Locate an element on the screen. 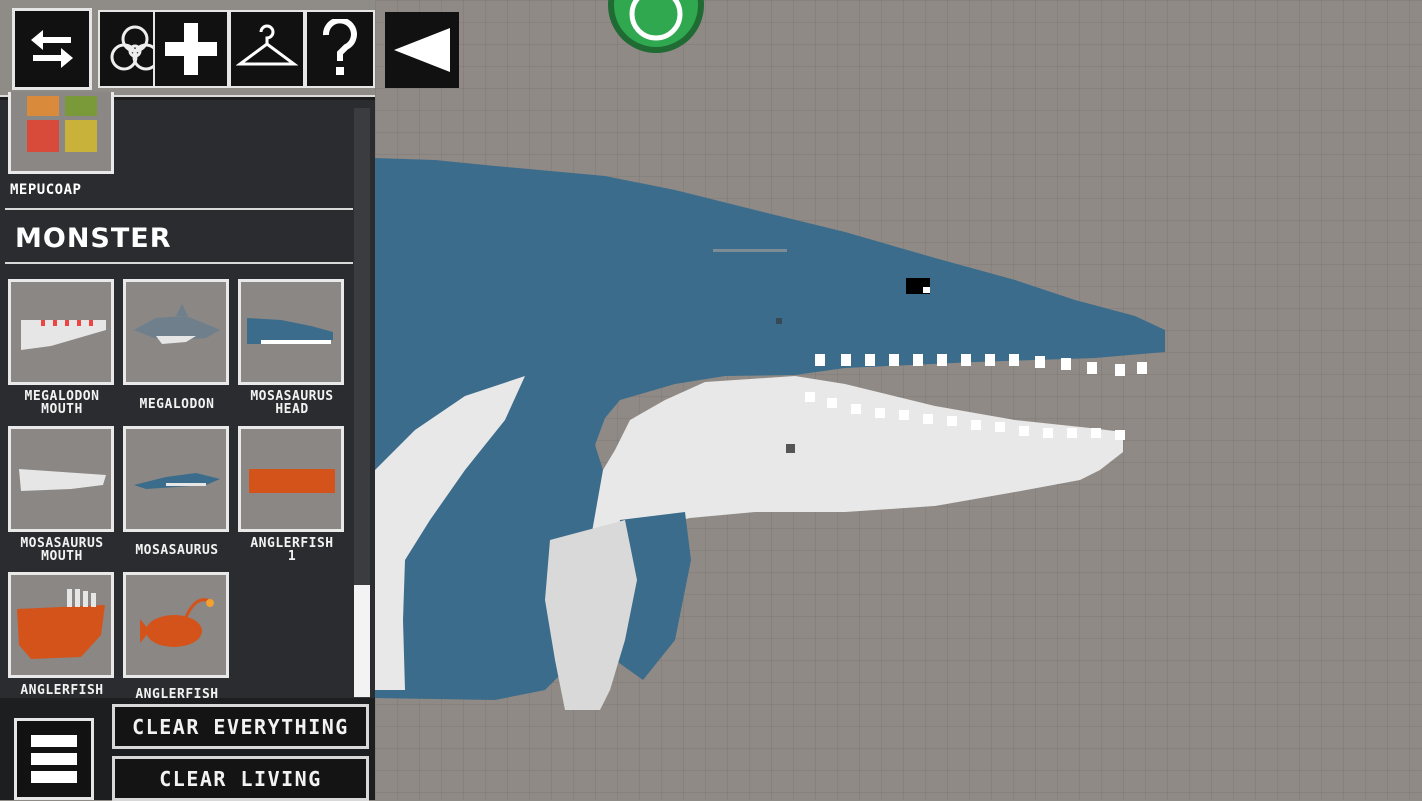 This screenshot has height=801, width=1422. item-tile-mosasaurus is located at coordinates (176, 479).